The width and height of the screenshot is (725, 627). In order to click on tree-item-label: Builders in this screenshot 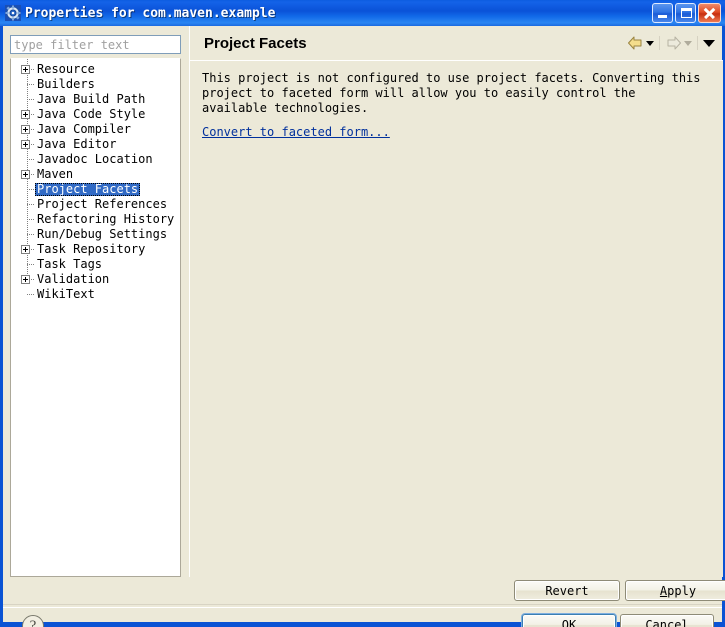, I will do `click(66, 84)`.